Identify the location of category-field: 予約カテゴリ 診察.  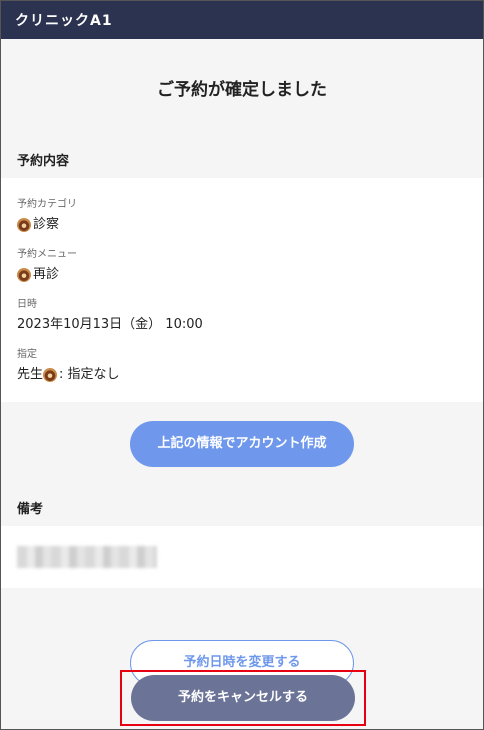
(242, 216).